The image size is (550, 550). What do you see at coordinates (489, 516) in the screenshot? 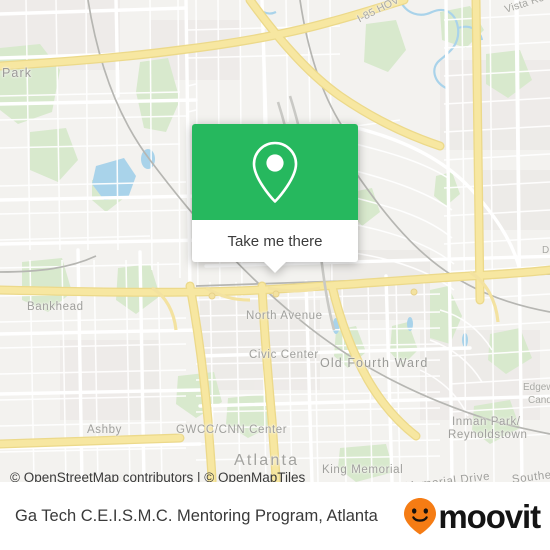
I see `moovit-wordmark: moovit` at bounding box center [489, 516].